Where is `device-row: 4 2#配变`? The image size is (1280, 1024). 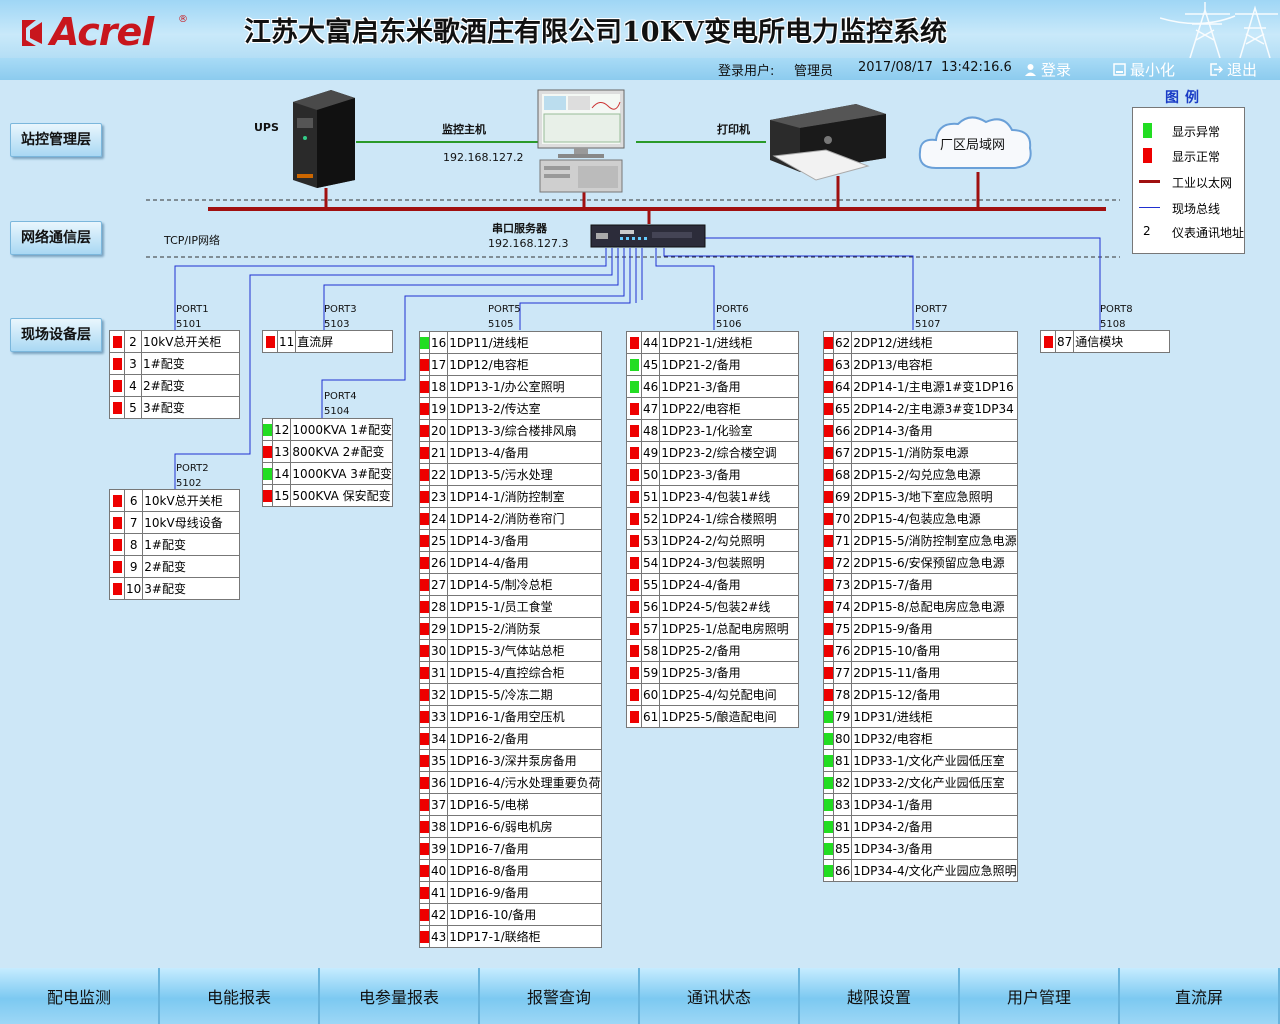
device-row: 4 2#配变 is located at coordinates (174, 385).